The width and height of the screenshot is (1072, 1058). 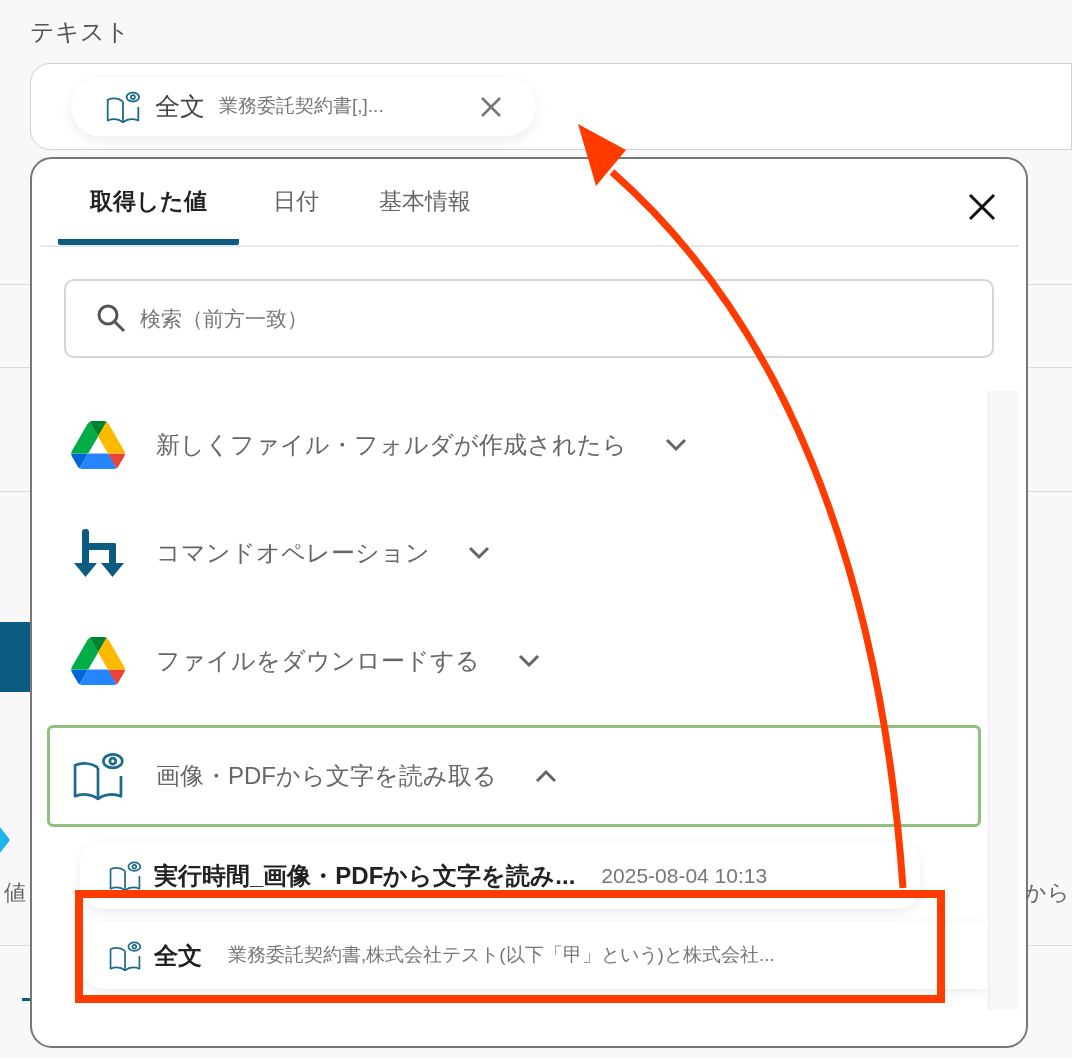 What do you see at coordinates (80, 32) in the screenshot?
I see `field-label: テキスト` at bounding box center [80, 32].